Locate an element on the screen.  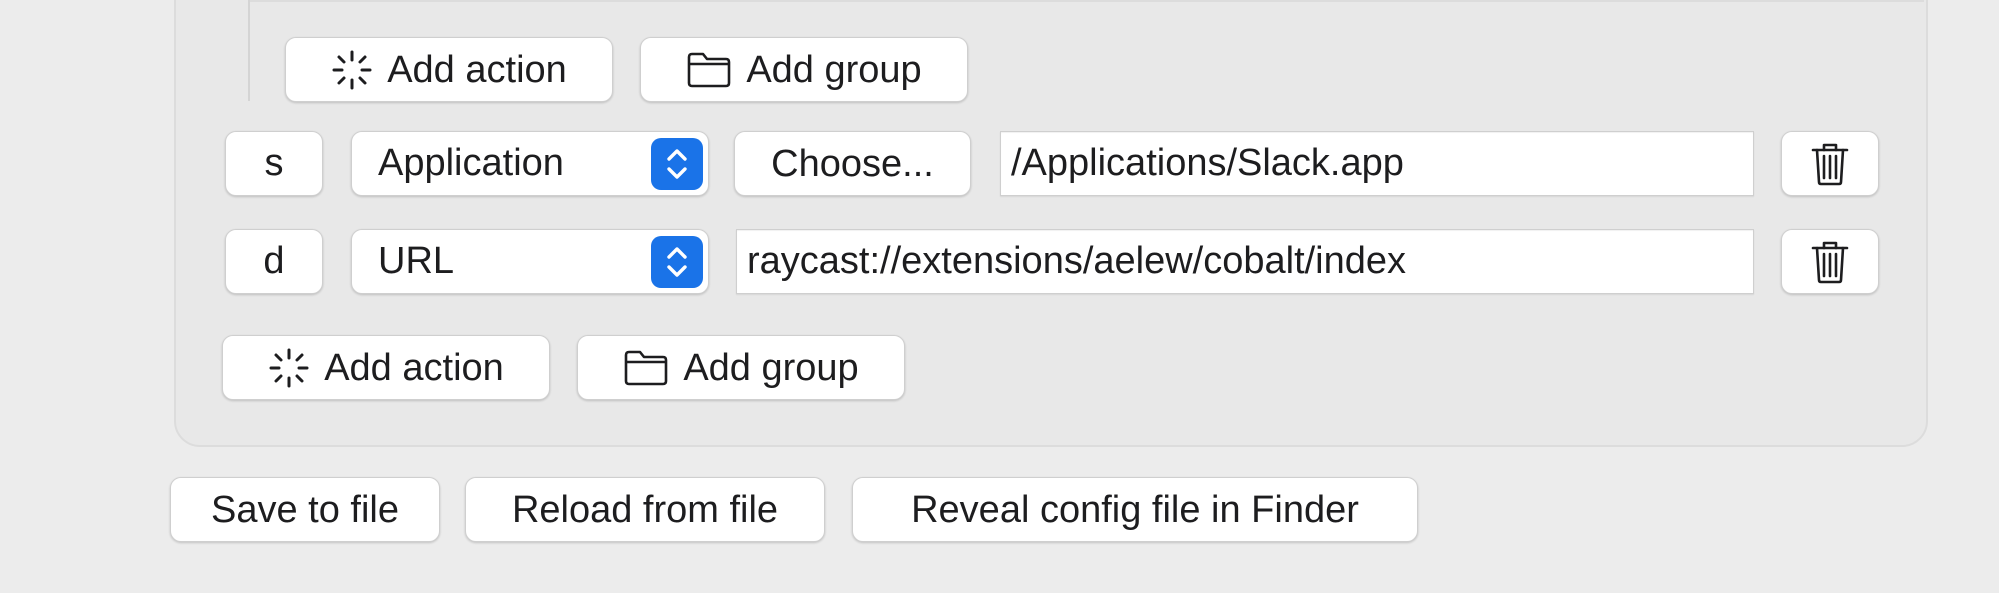
reload-from-file-button: Reload from file is located at coordinates (645, 509).